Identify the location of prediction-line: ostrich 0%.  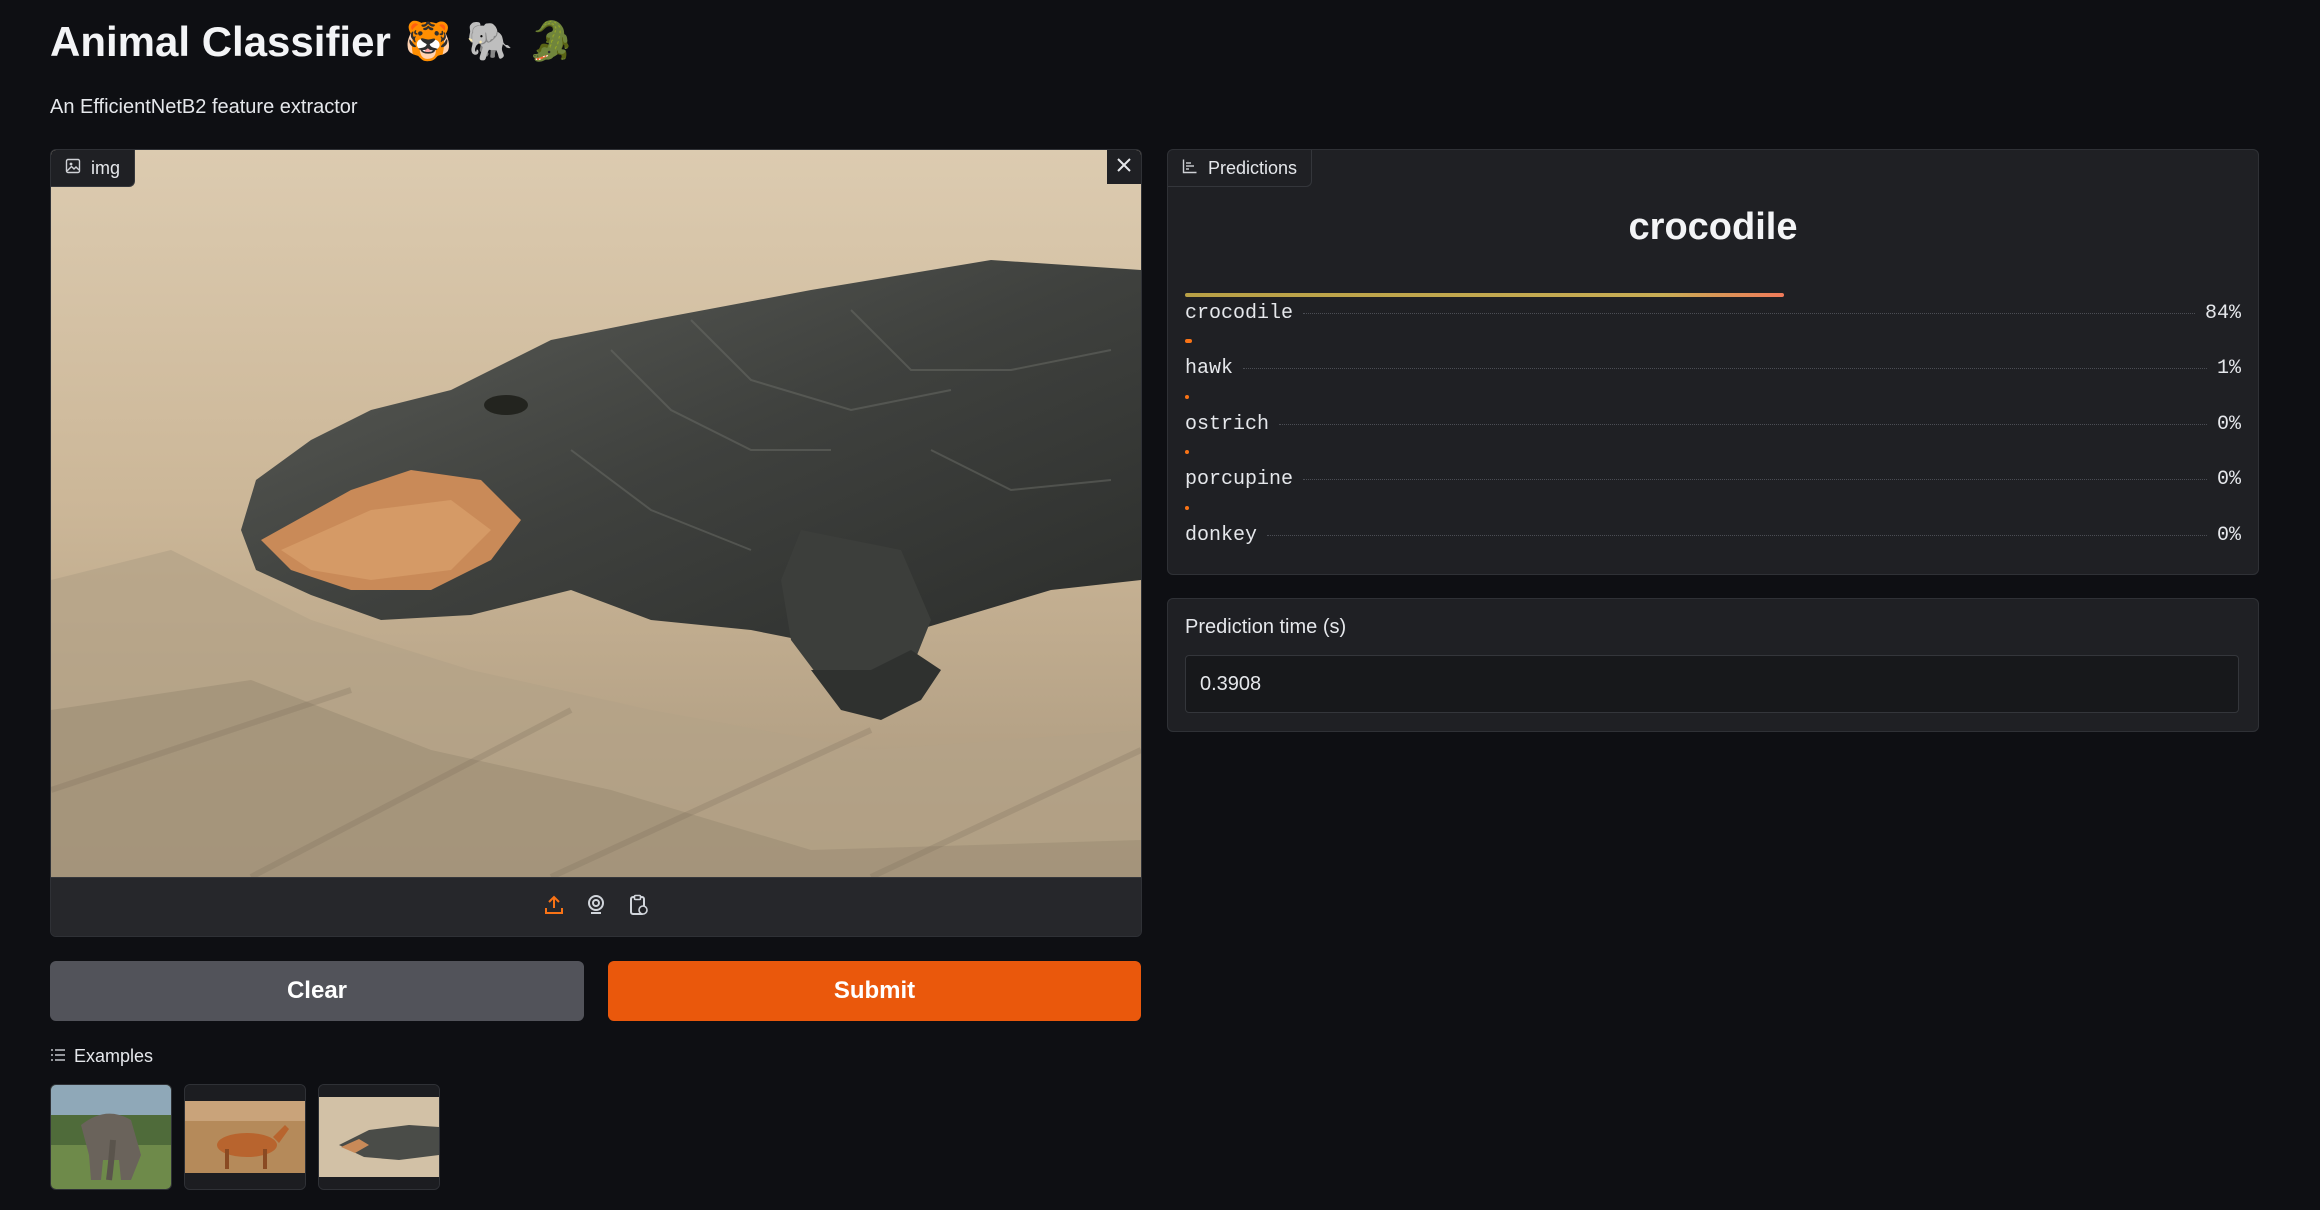
(1713, 424).